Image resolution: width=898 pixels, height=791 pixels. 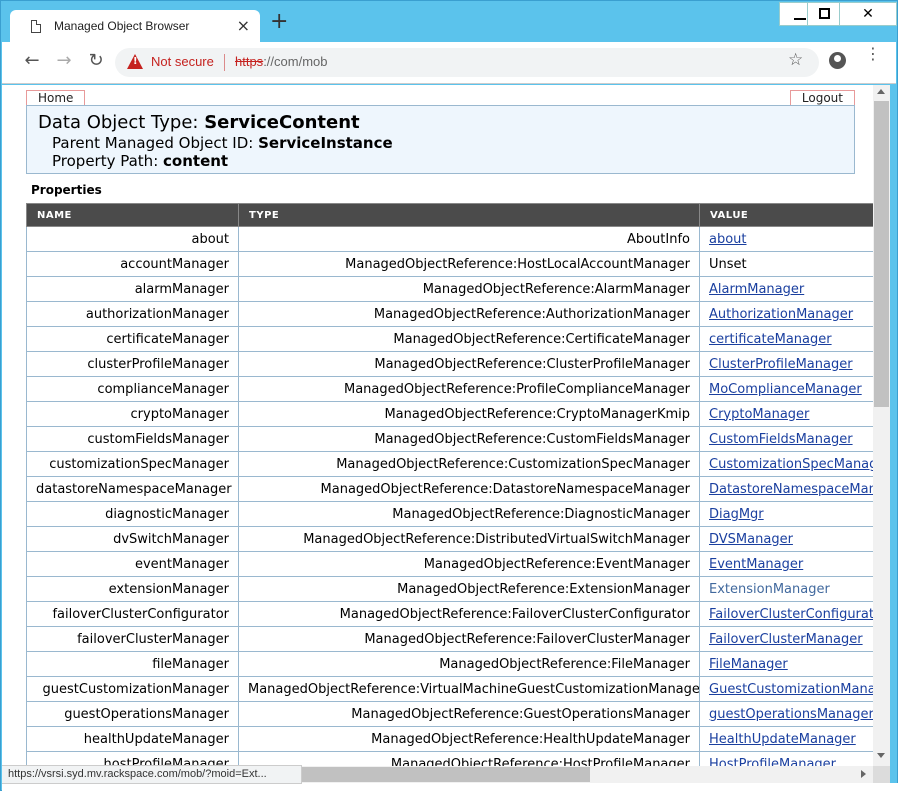 I want to click on property-value-cell: CustomizationSpecManag, so click(x=786, y=464).